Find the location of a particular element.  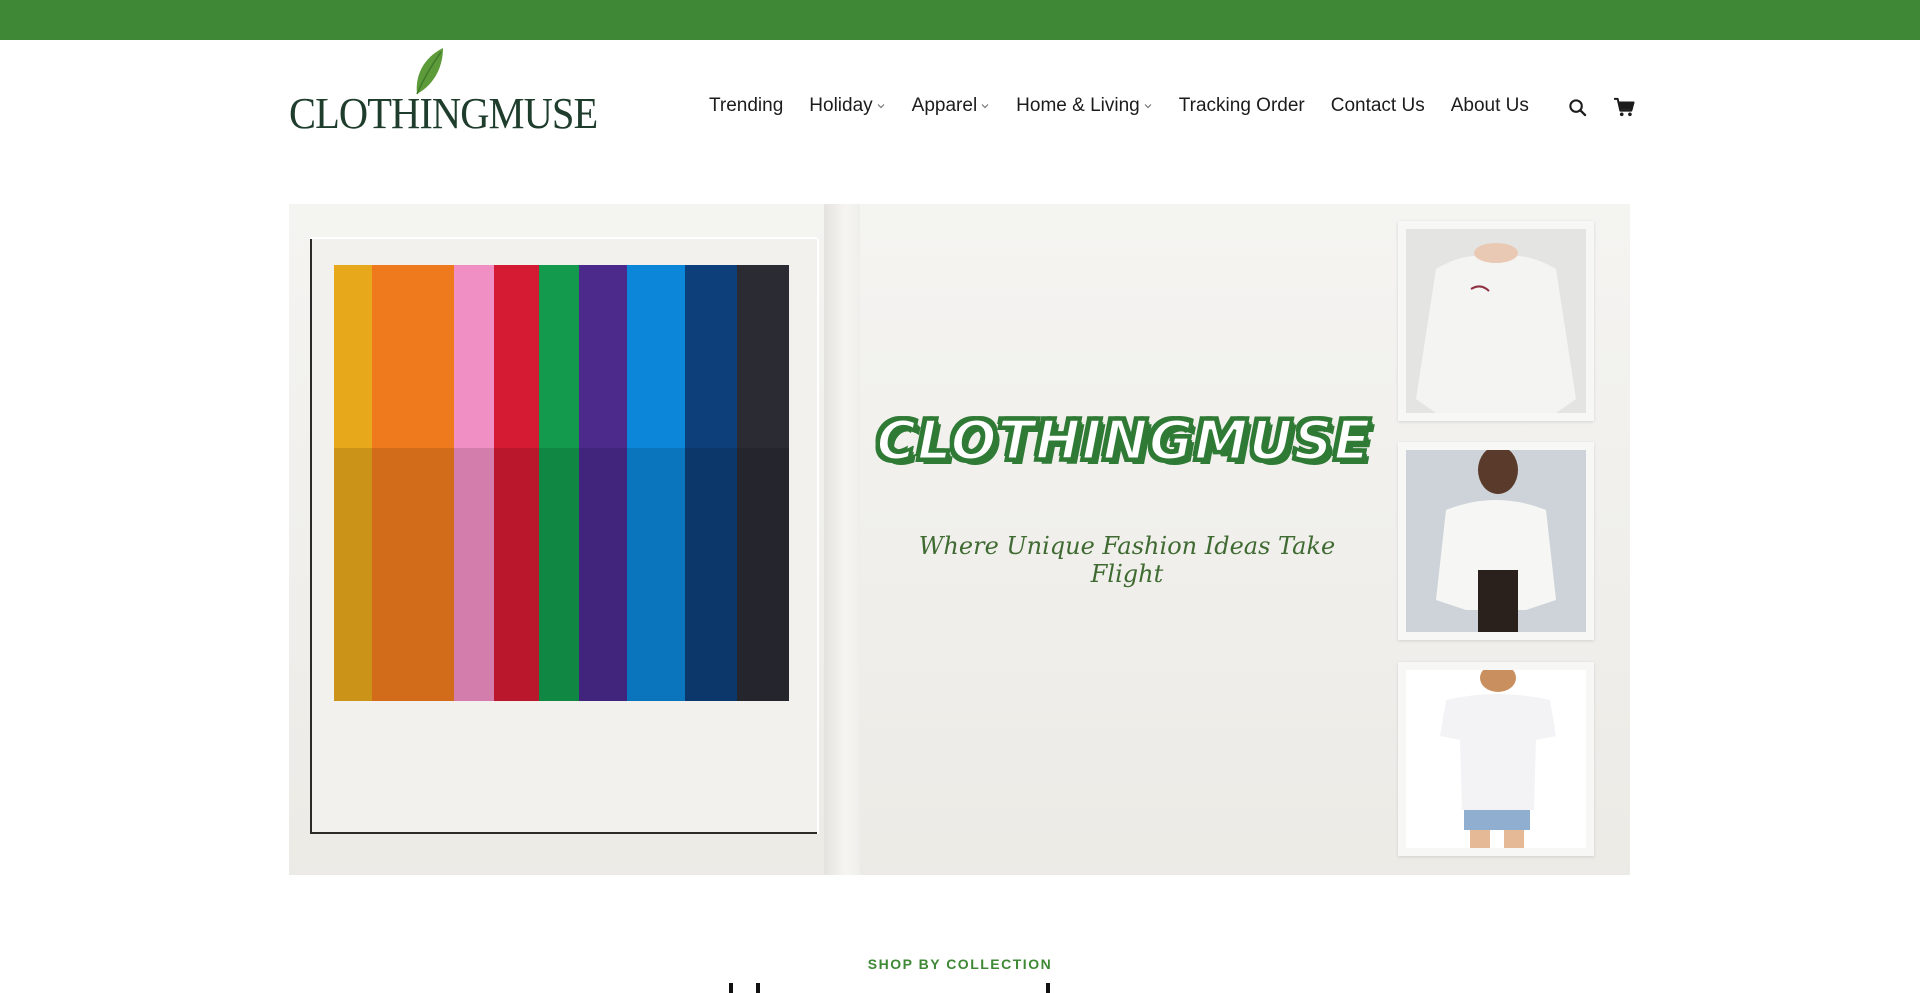

nav-item-apparel: Apparel is located at coordinates (951, 106).